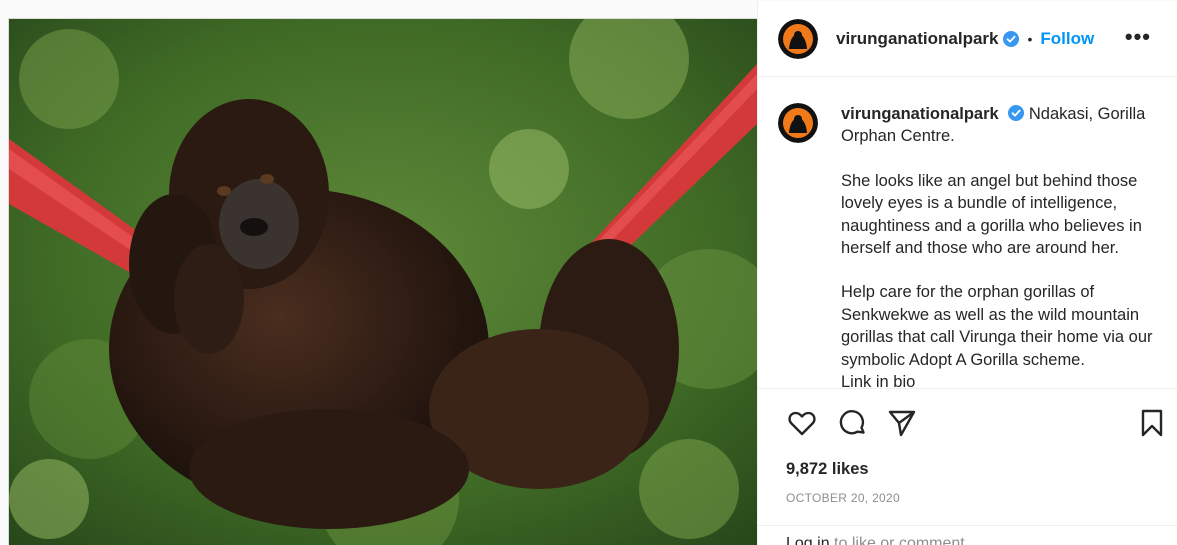 Image resolution: width=1177 pixels, height=545 pixels. What do you see at coordinates (827, 469) in the screenshot?
I see `likes-count: 9,872 likes` at bounding box center [827, 469].